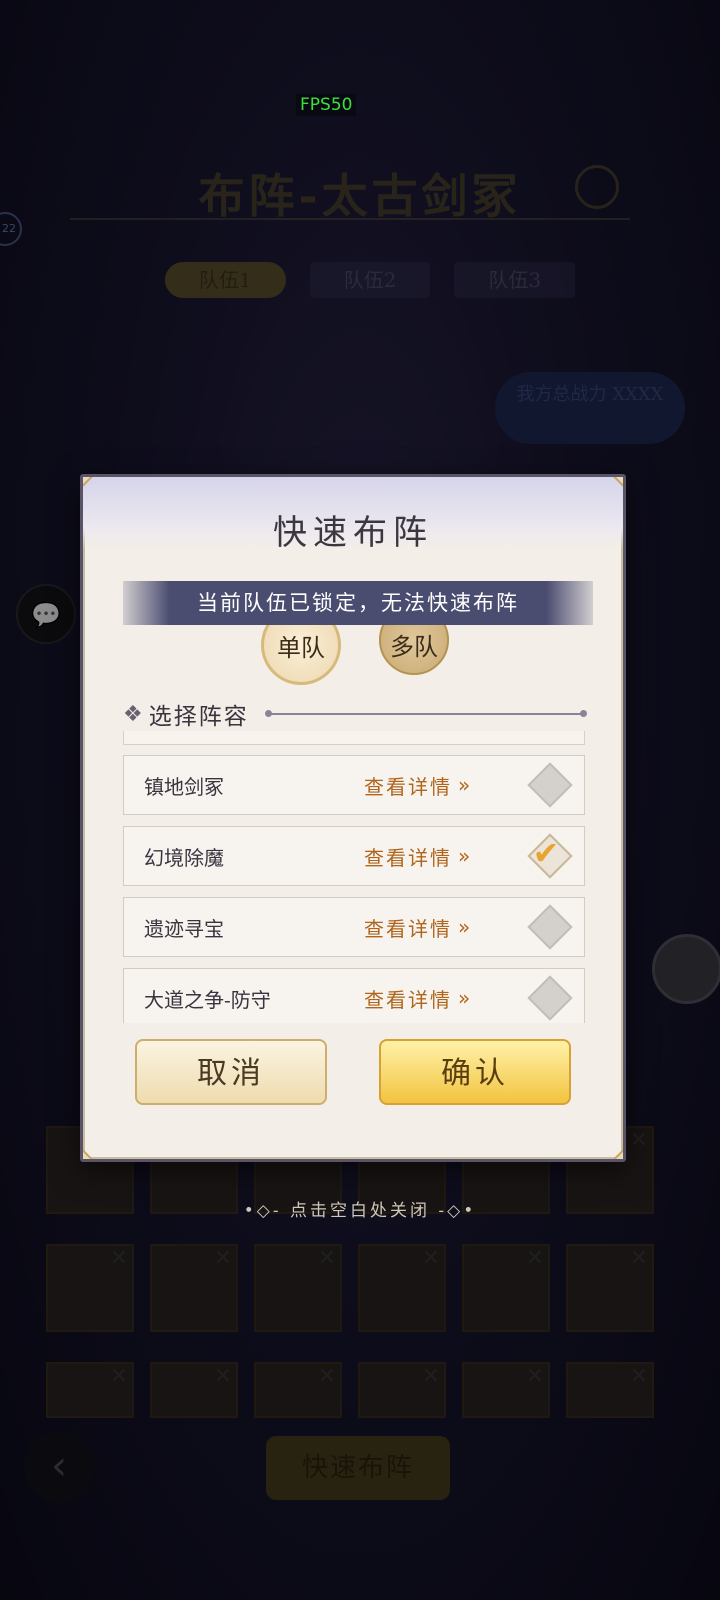 This screenshot has width=720, height=1600. I want to click on confirm-button: 确认, so click(475, 1072).